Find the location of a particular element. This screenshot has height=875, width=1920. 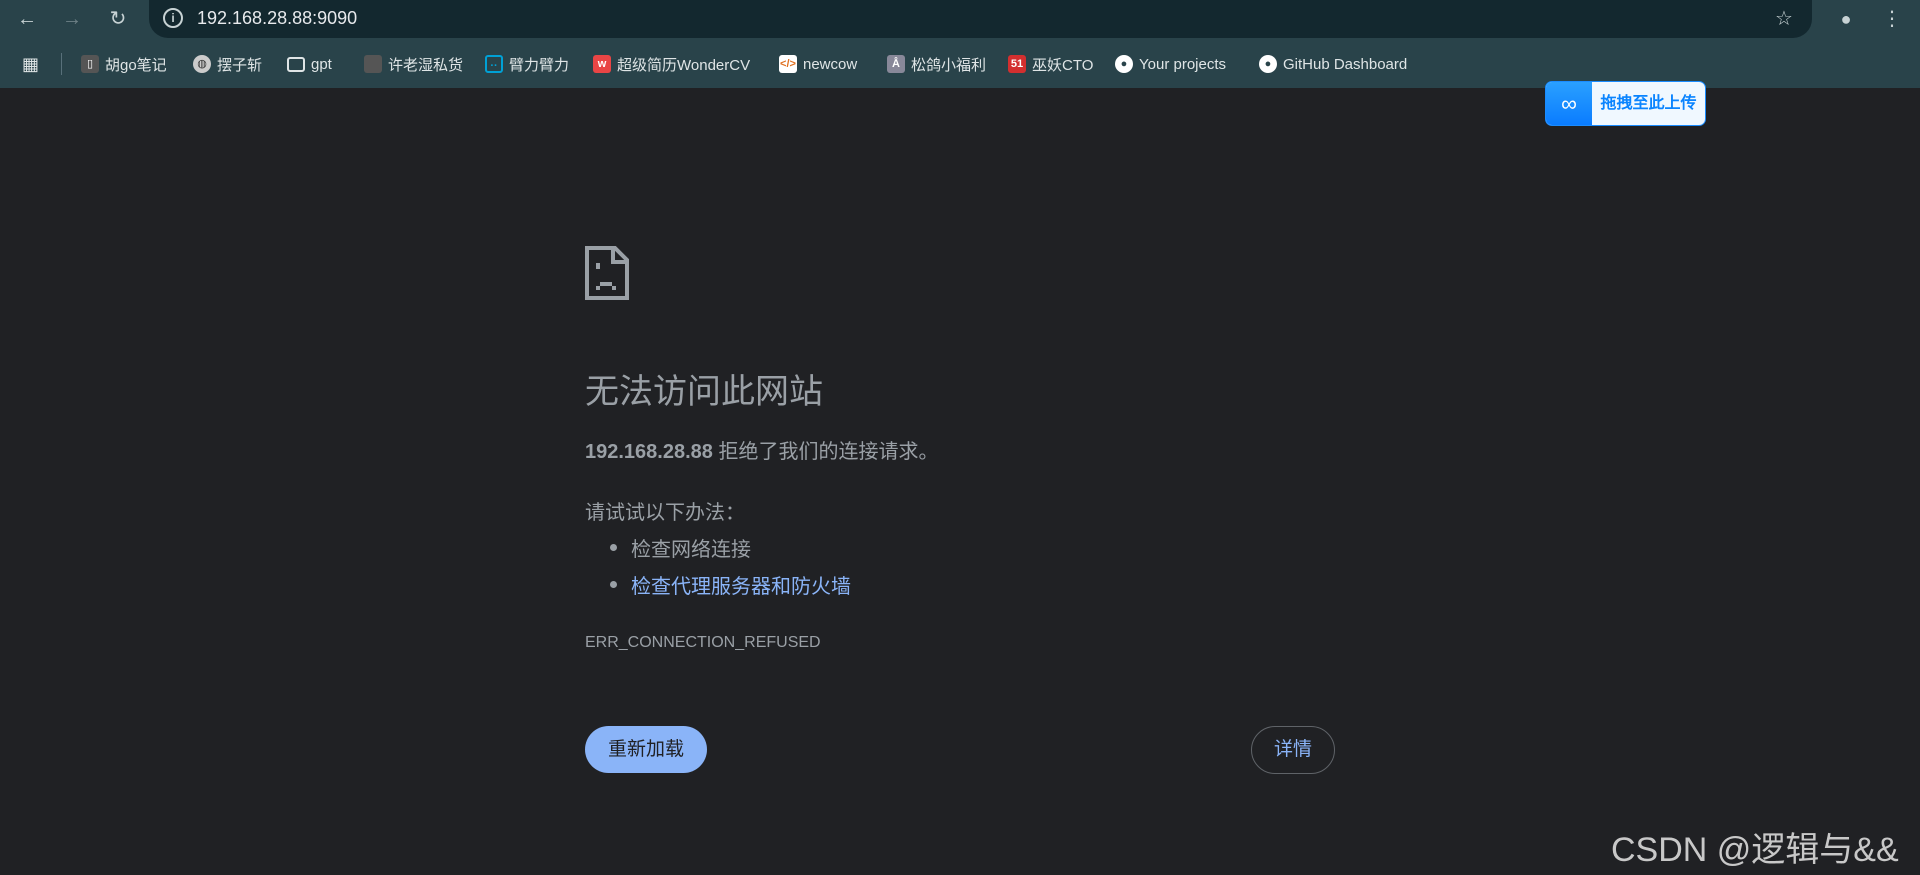

bookmark-item: gpt is located at coordinates (309, 64).